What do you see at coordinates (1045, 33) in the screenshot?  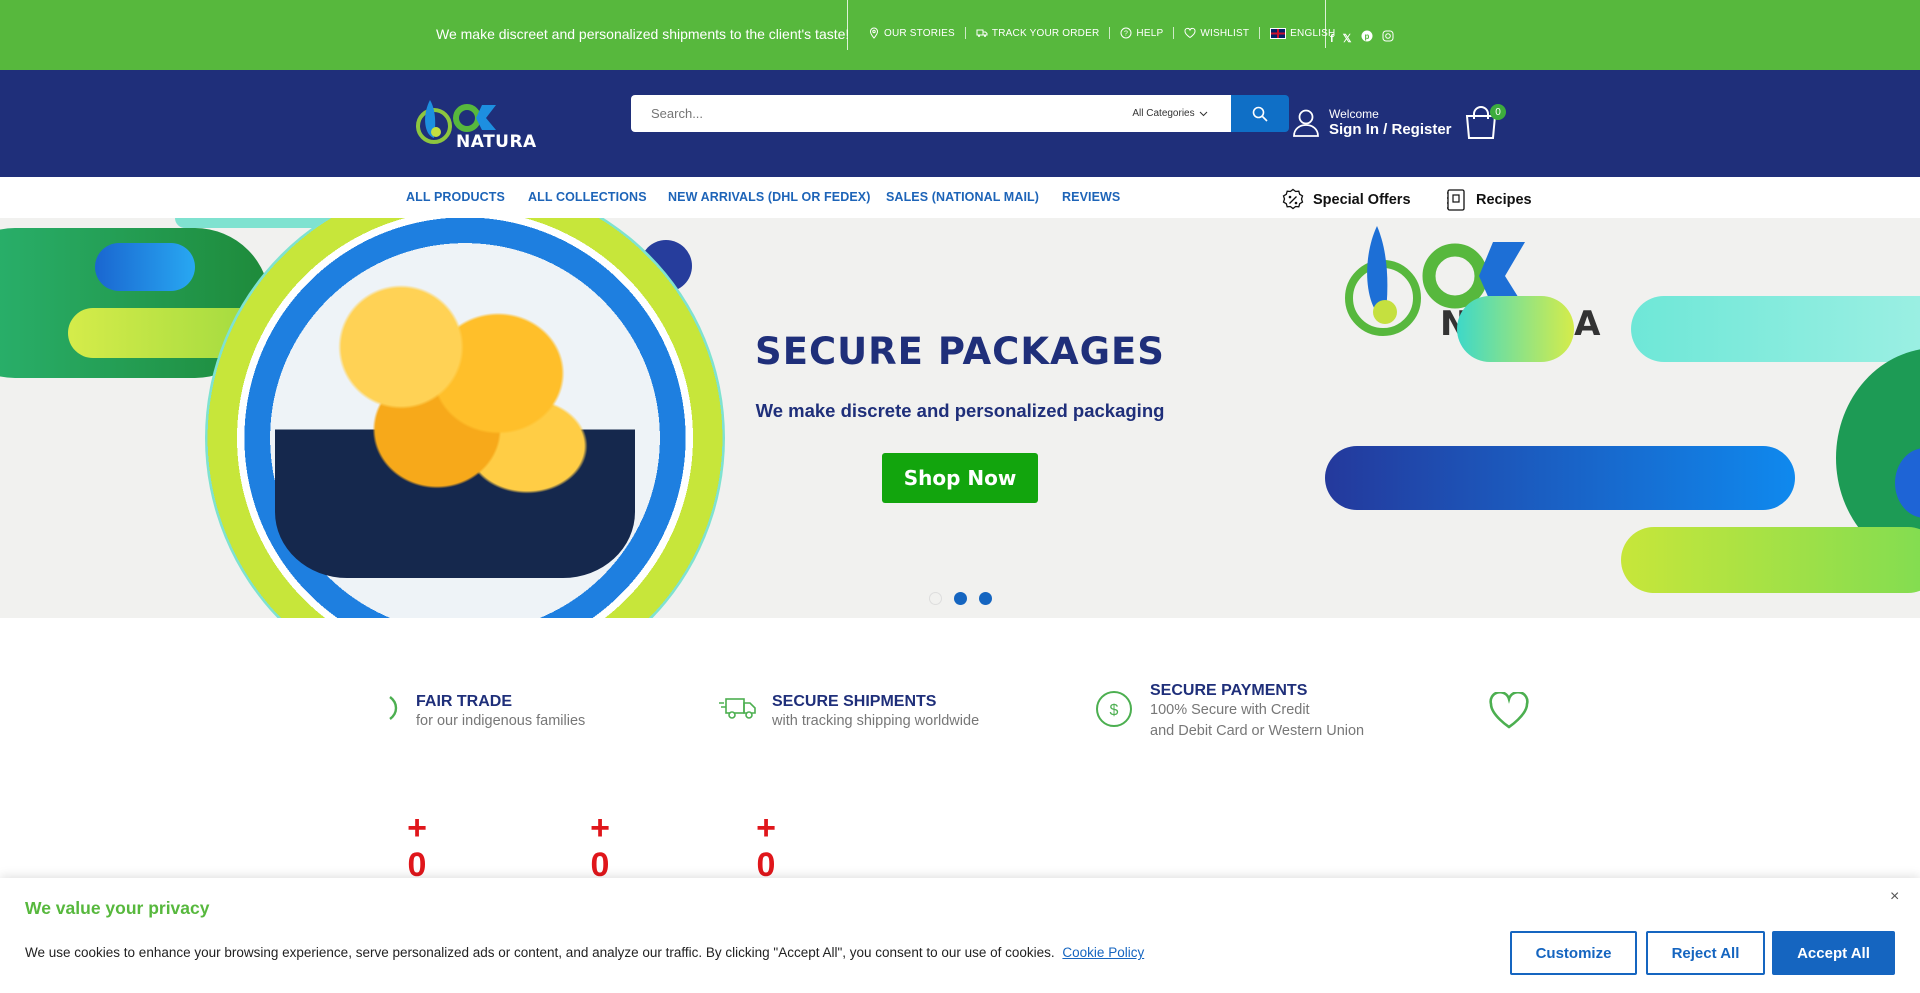 I see `track-order-label: TRACK YOUR ORDER` at bounding box center [1045, 33].